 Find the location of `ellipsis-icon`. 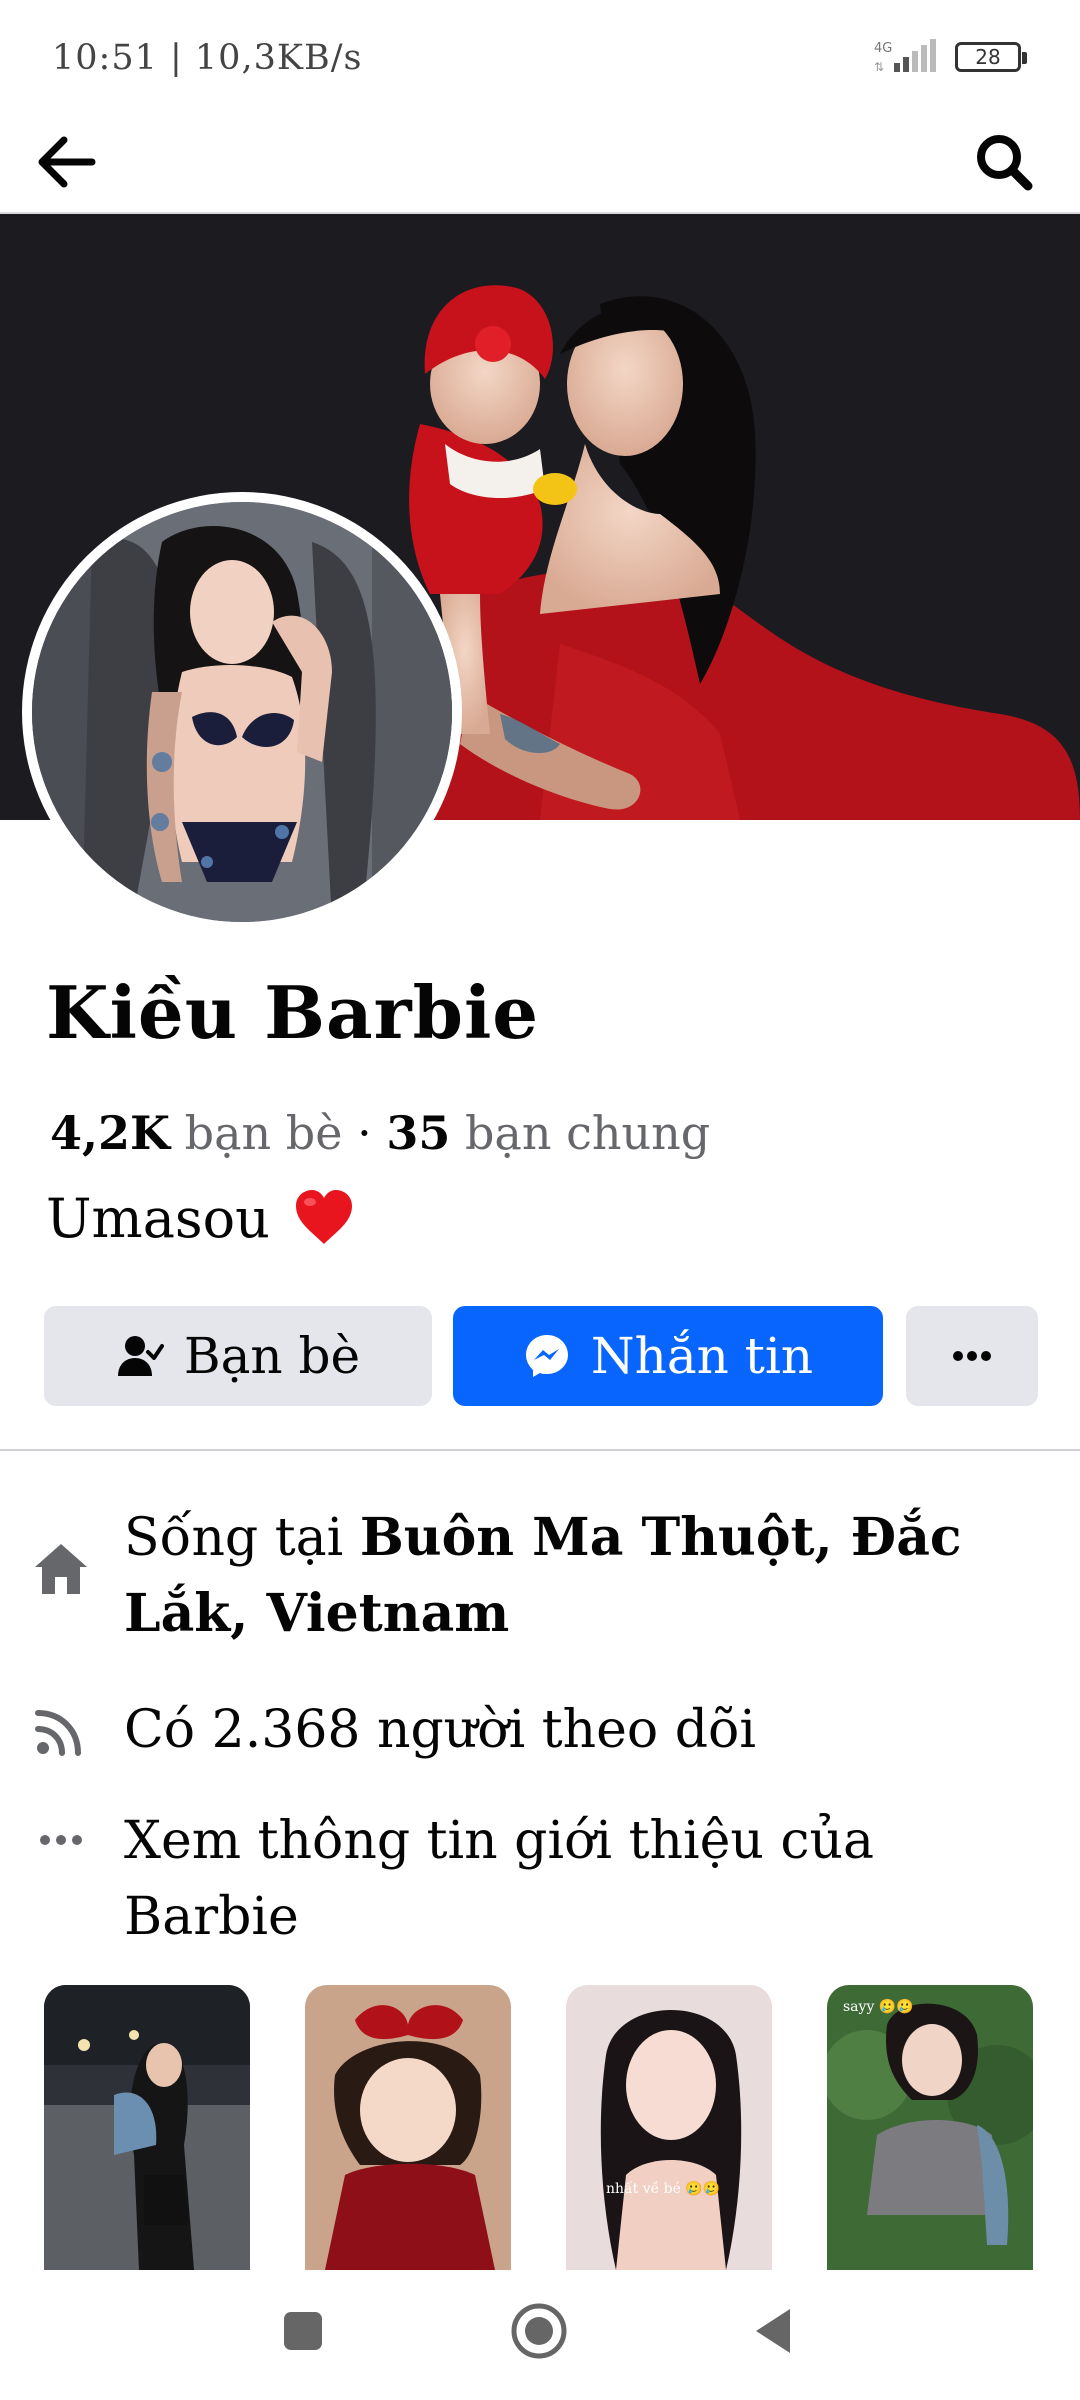

ellipsis-icon is located at coordinates (61, 1840).